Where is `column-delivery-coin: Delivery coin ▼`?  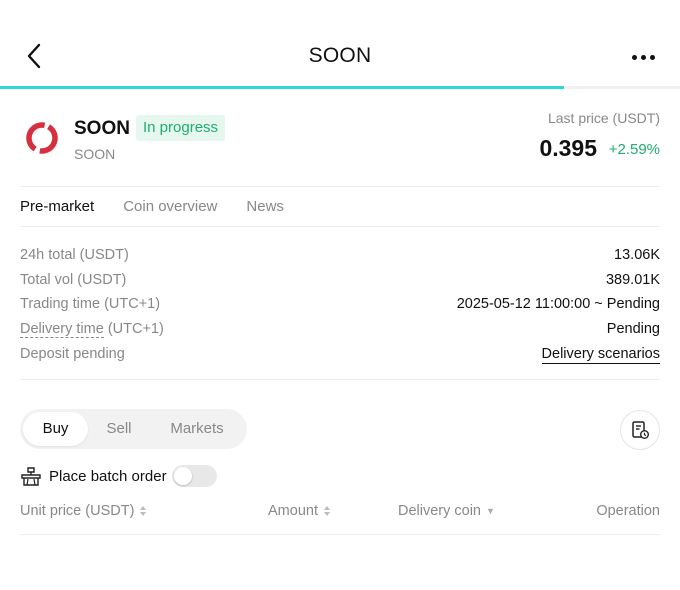
column-delivery-coin: Delivery coin ▼ is located at coordinates (446, 511).